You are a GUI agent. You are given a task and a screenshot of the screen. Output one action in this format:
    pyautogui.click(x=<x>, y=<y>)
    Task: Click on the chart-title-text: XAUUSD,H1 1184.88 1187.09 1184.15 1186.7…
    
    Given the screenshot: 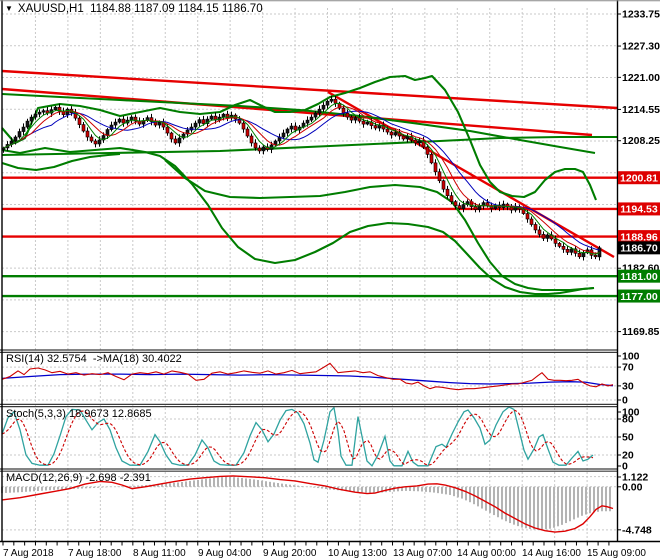 What is the action you would take?
    pyautogui.click(x=140, y=9)
    